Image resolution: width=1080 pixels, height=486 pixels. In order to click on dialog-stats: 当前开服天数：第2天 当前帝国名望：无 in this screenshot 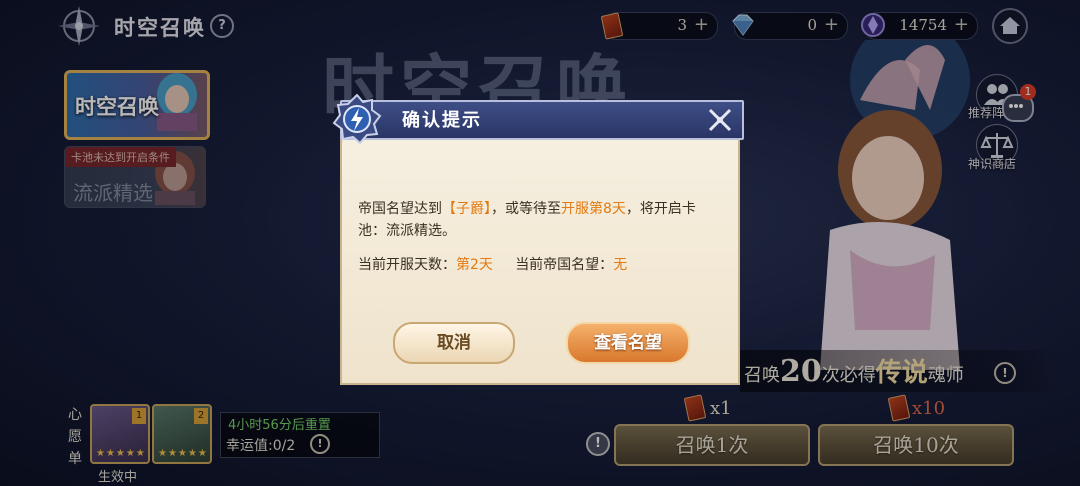, I will do `click(492, 264)`.